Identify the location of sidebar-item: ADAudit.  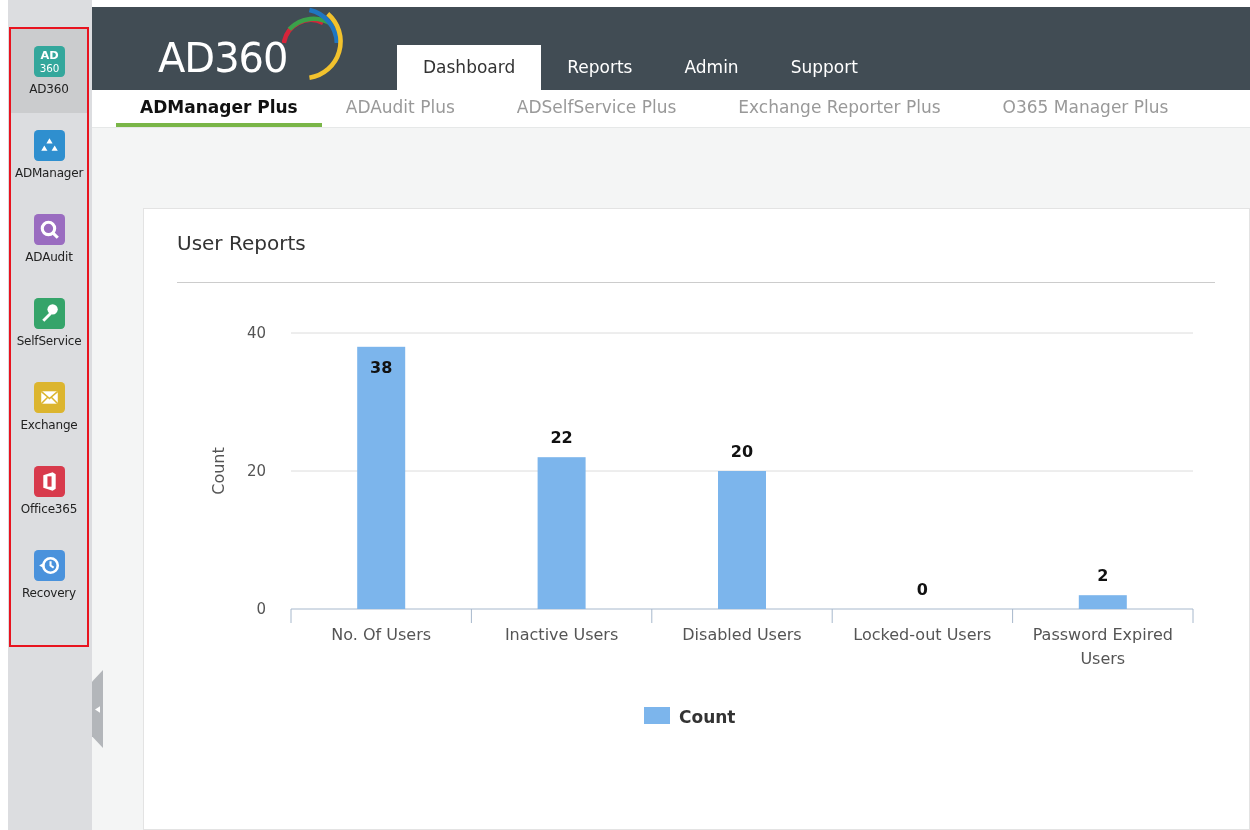
(49, 239).